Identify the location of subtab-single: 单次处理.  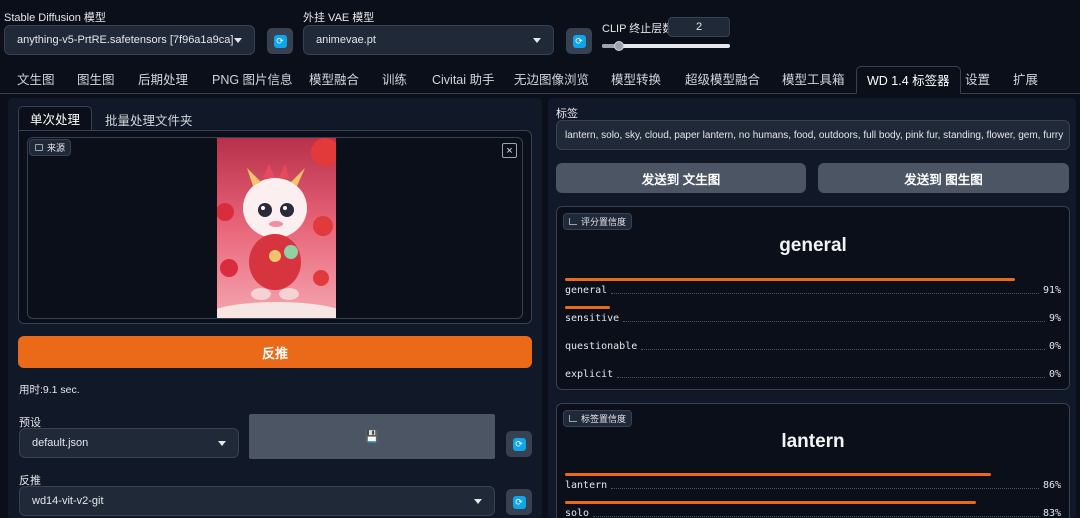
(55, 118).